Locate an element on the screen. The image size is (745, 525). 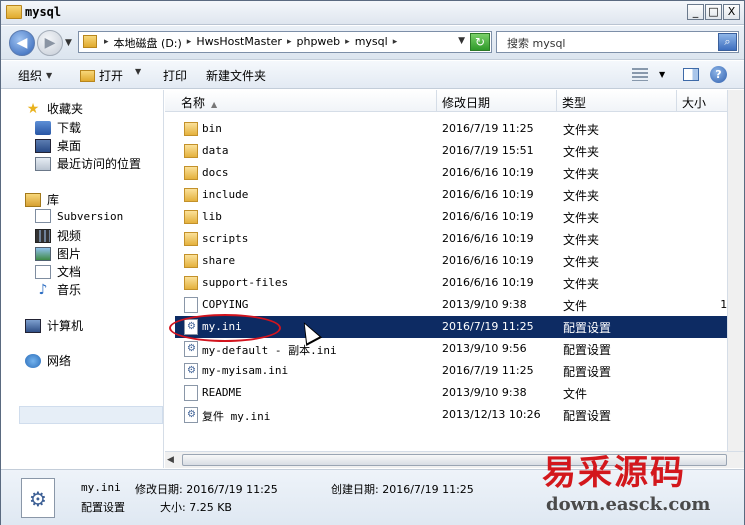
file-date: 2013/9/10 9:56 is located at coordinates (484, 348).